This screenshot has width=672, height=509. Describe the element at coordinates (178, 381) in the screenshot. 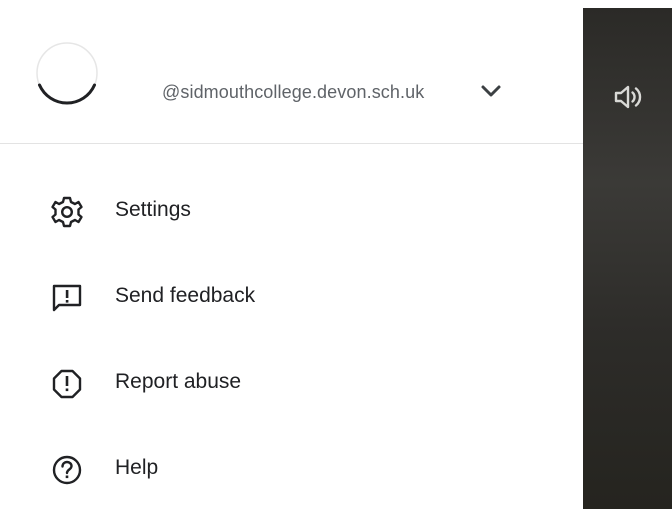

I see `menu-item-label: Report abuse` at that location.